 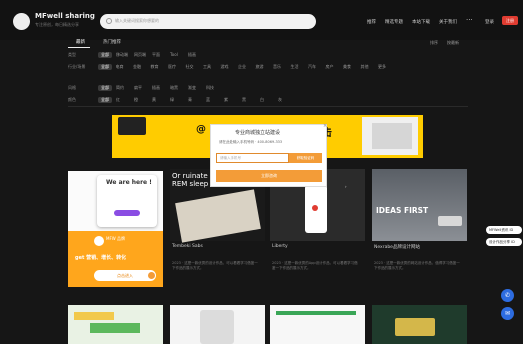 What do you see at coordinates (155, 67) in the screenshot?
I see `filter-option: 教育` at bounding box center [155, 67].